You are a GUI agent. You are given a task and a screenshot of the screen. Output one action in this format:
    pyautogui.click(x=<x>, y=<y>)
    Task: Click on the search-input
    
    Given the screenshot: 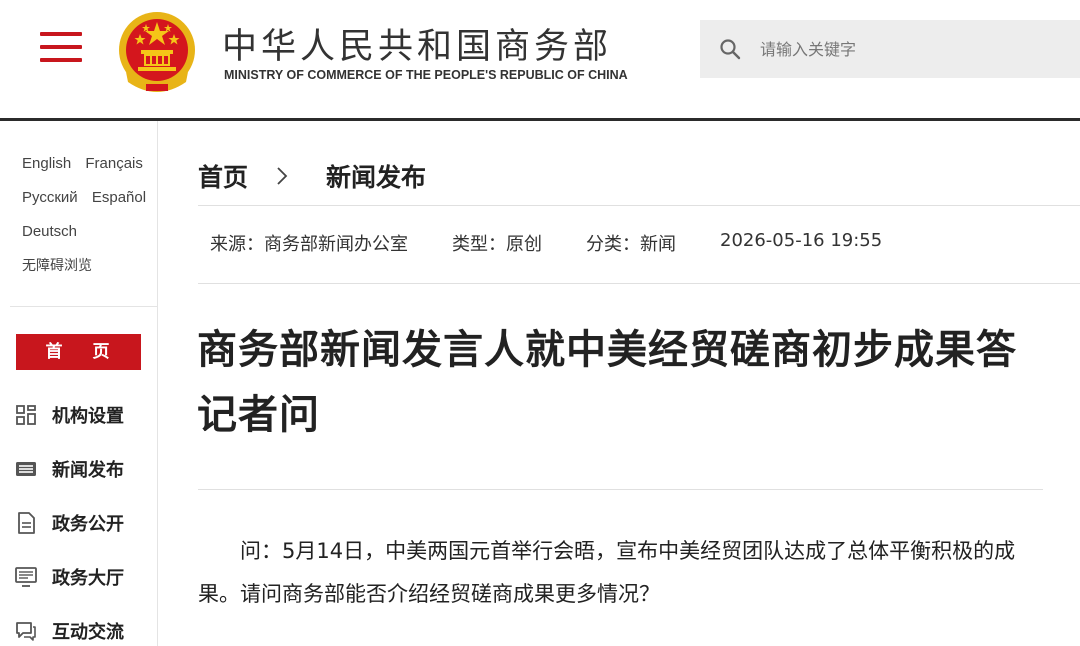 What is the action you would take?
    pyautogui.click(x=910, y=49)
    